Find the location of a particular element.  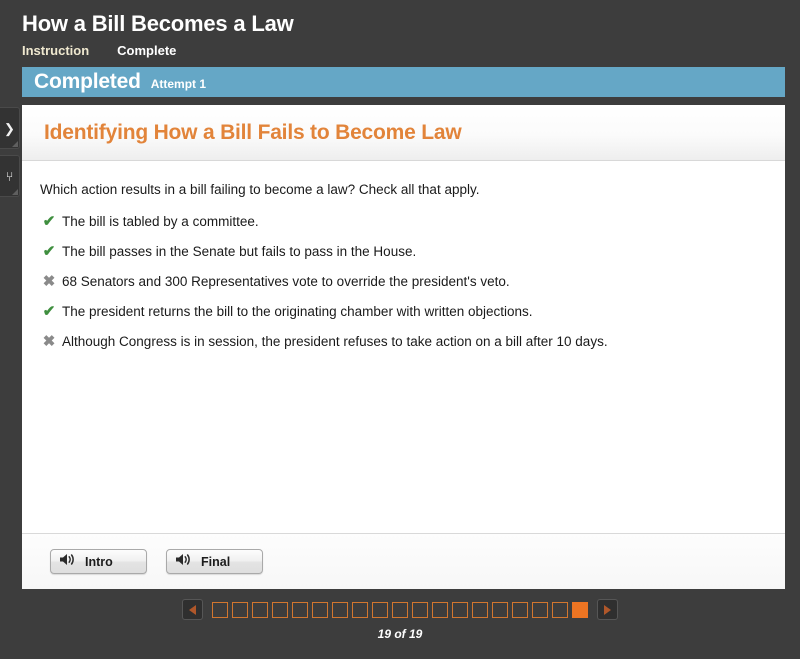

audio-final-label: Final is located at coordinates (216, 561).